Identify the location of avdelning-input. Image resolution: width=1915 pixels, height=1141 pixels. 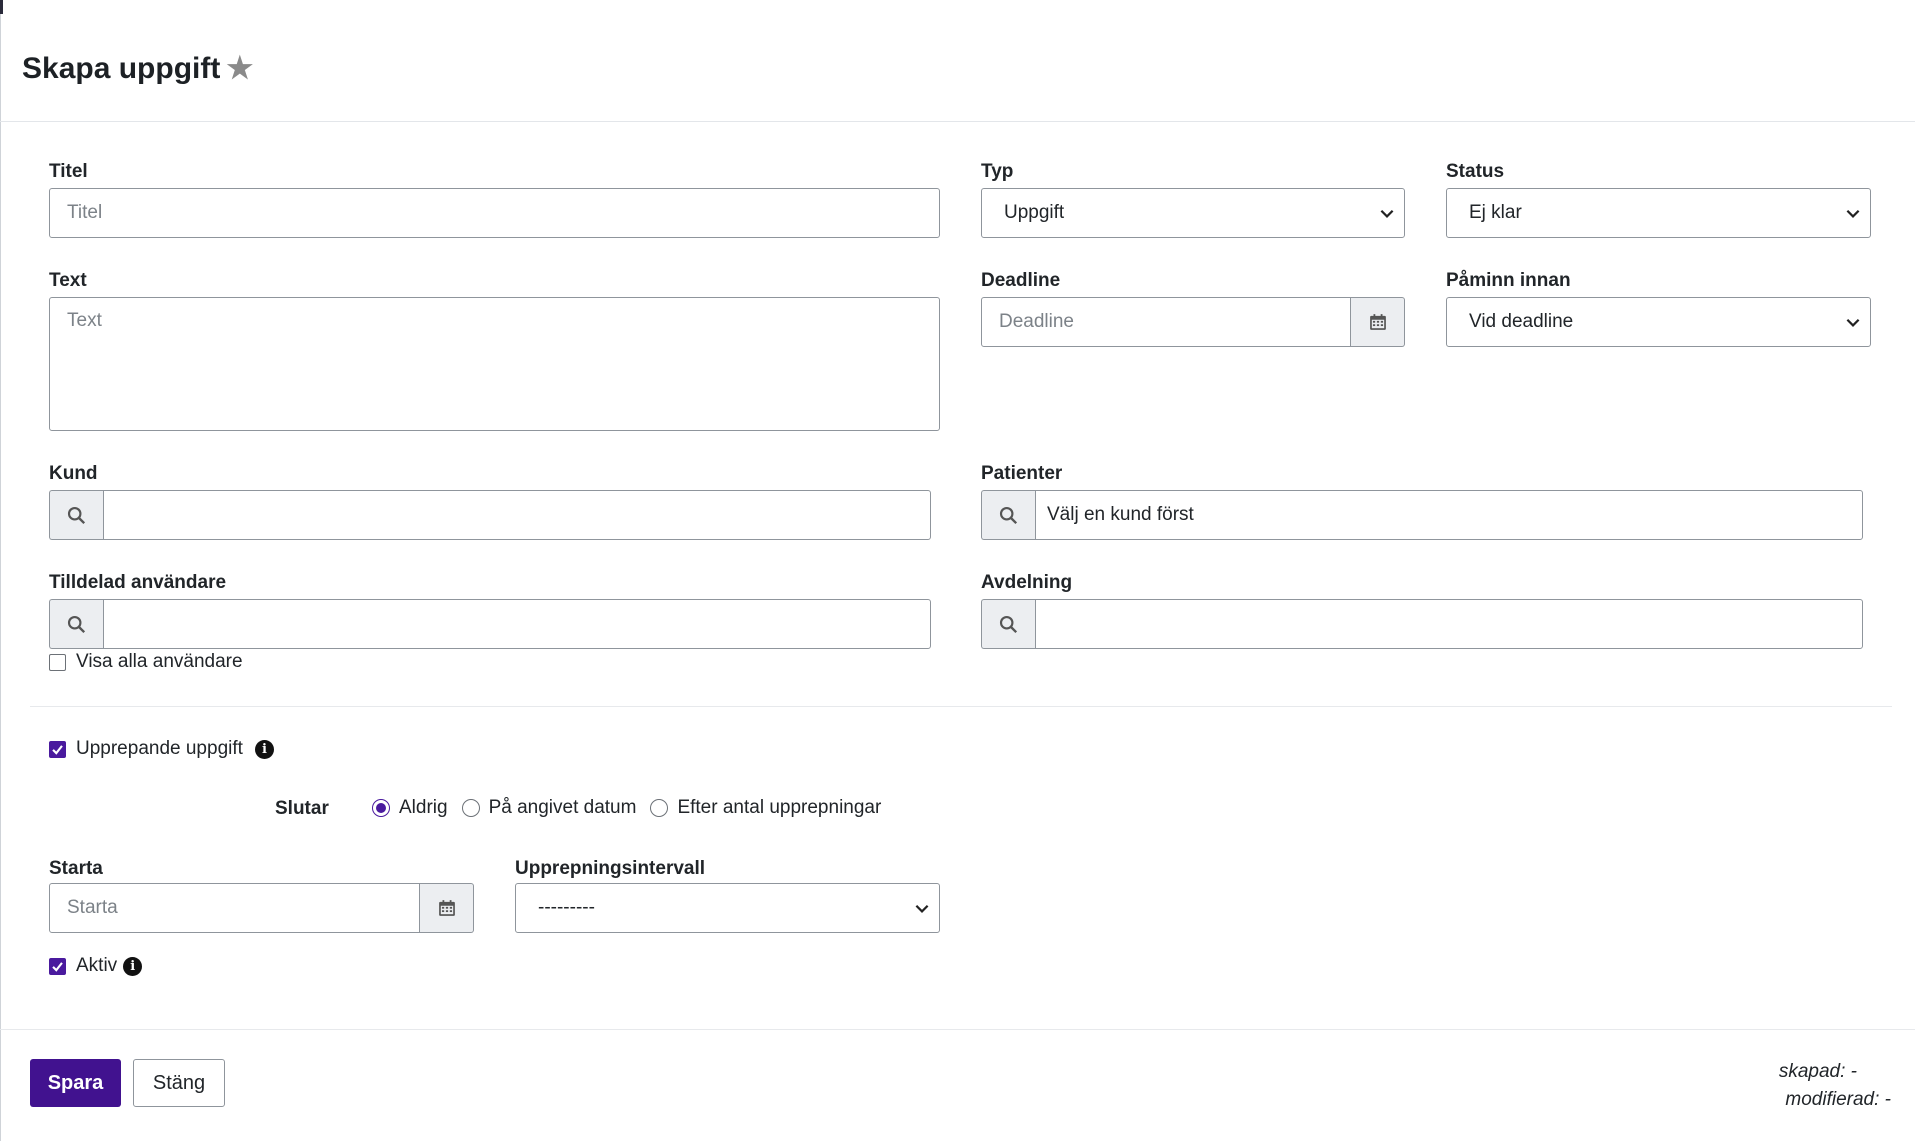
(1449, 624).